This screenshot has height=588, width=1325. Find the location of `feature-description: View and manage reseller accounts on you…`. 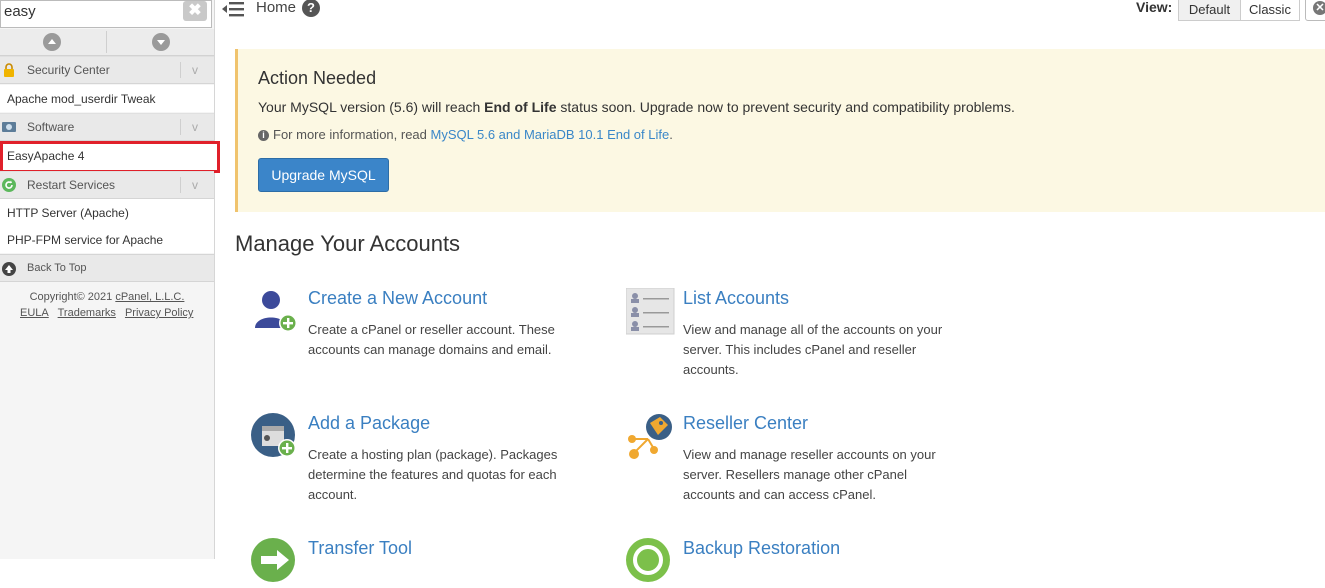

feature-description: View and manage reseller accounts on you… is located at coordinates (809, 474).